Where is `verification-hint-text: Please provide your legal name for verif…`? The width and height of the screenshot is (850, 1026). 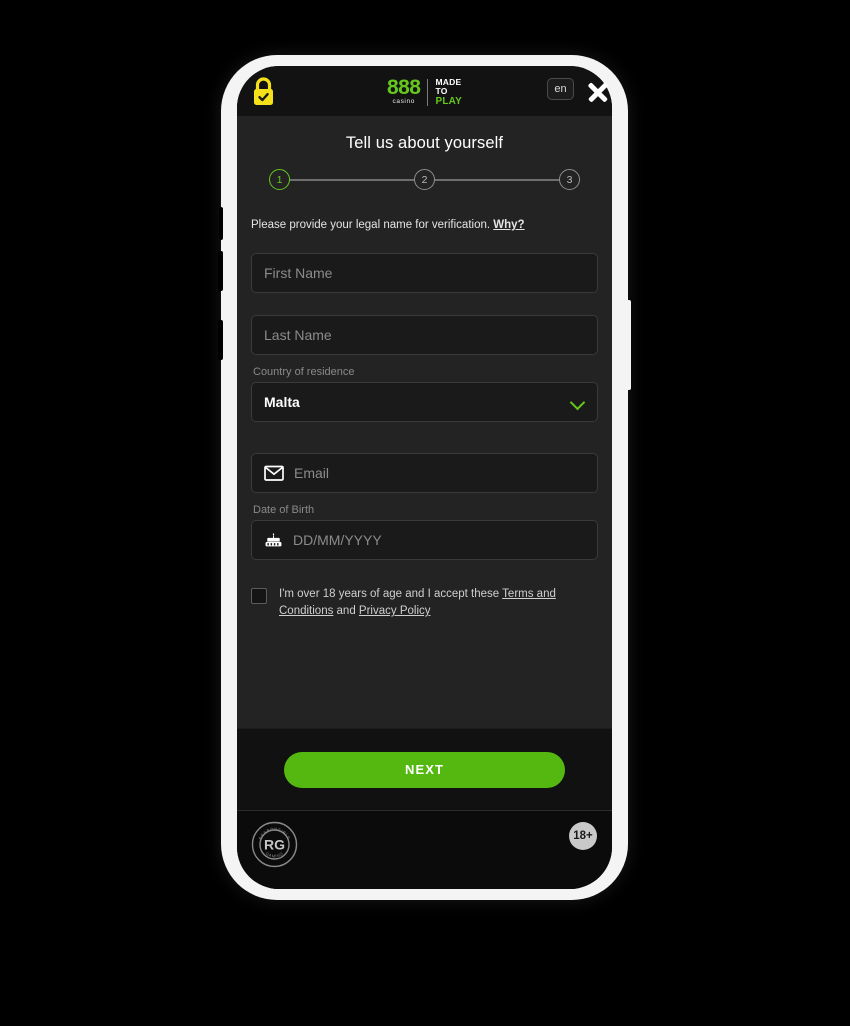
verification-hint-text: Please provide your legal name for verif… is located at coordinates (371, 225).